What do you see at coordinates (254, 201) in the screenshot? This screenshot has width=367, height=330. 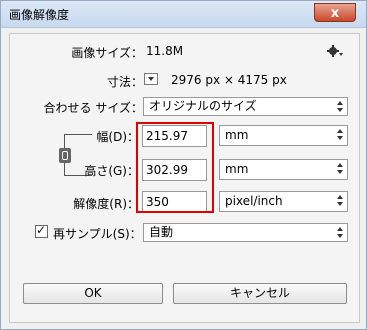 I see `resolution-unit-selected: pixel/inch` at bounding box center [254, 201].